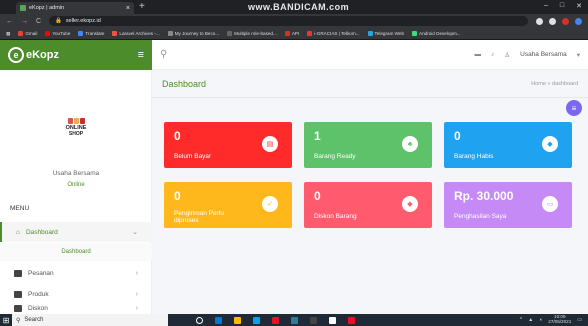 The image size is (588, 326). What do you see at coordinates (237, 320) in the screenshot?
I see `taskbar-file-explorer-icon` at bounding box center [237, 320].